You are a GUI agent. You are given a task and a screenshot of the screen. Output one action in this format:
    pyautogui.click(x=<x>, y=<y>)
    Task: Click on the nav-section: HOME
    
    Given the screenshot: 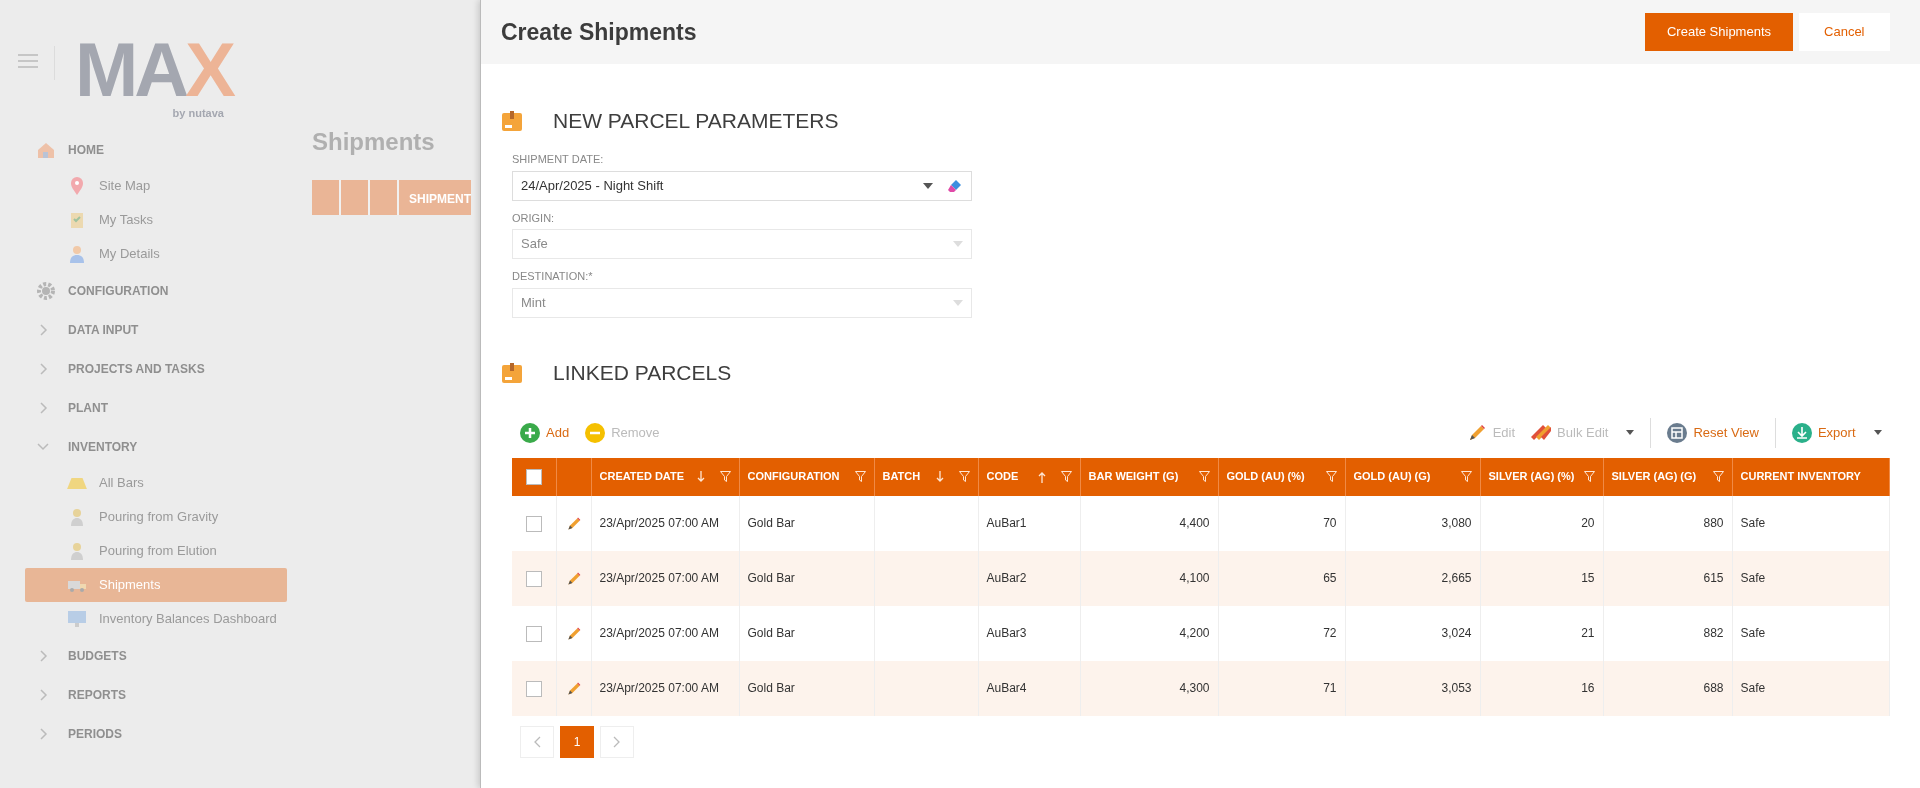 What is the action you would take?
    pyautogui.click(x=145, y=149)
    